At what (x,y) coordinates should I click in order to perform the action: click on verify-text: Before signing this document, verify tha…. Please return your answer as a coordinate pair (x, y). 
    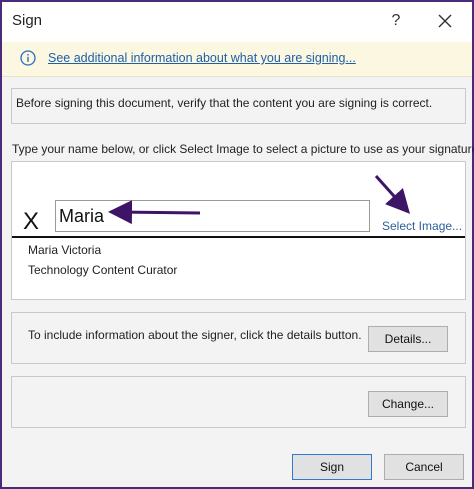
    Looking at the image, I should click on (224, 103).